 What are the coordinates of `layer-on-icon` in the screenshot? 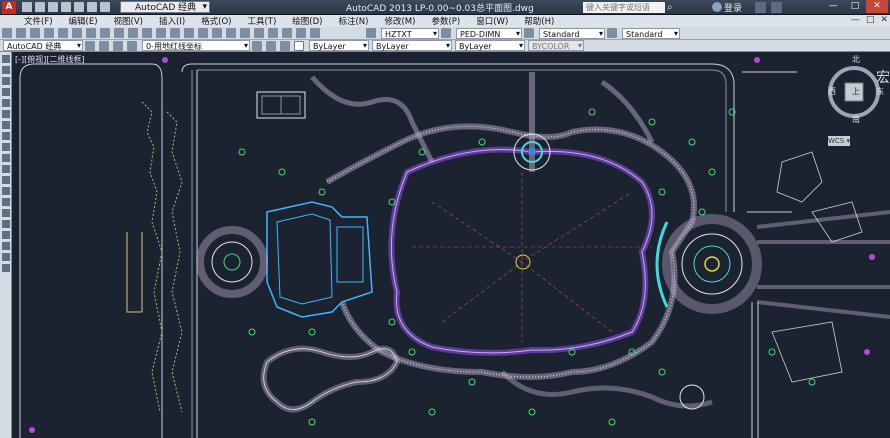 It's located at (118, 45).